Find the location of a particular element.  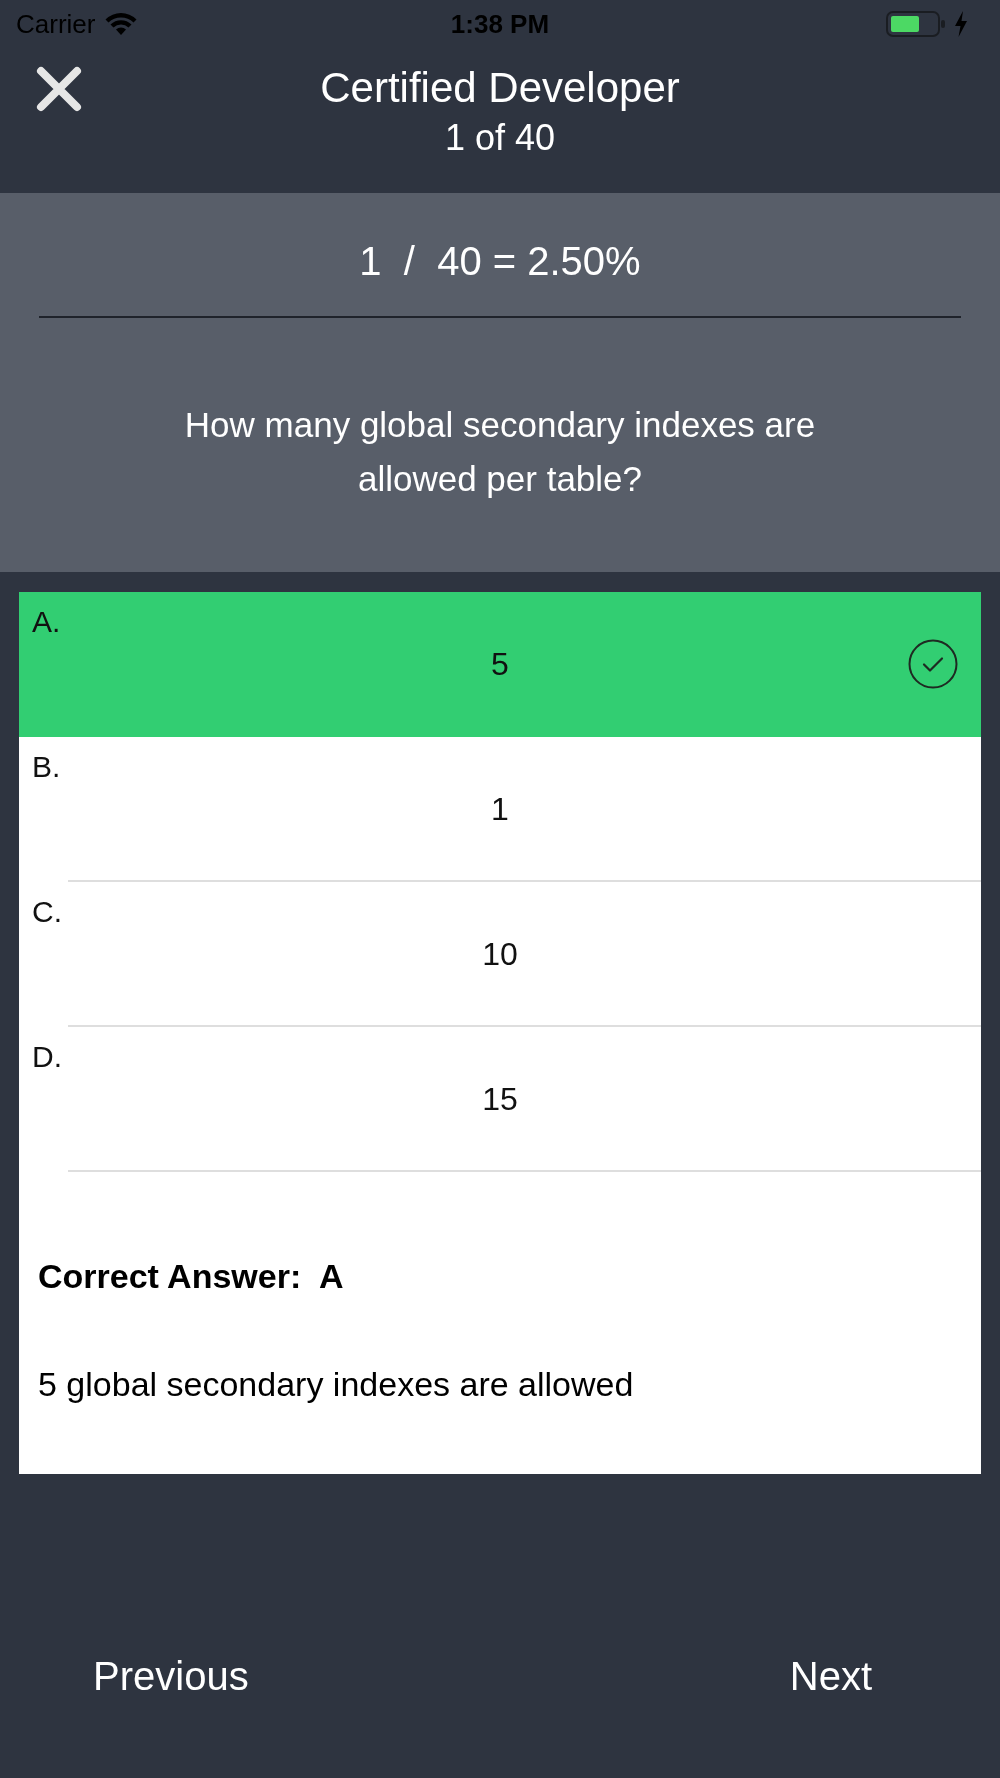

previous-button: Previous is located at coordinates (171, 1676).